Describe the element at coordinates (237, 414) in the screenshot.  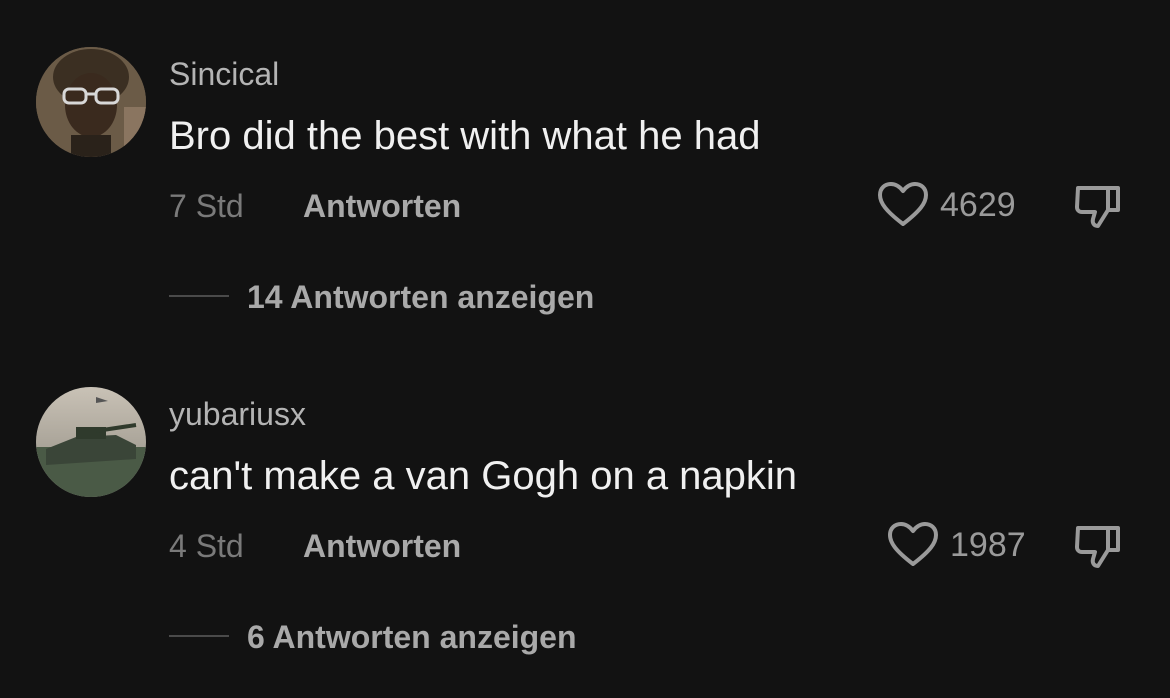
I see `comment-username: yubariusx` at that location.